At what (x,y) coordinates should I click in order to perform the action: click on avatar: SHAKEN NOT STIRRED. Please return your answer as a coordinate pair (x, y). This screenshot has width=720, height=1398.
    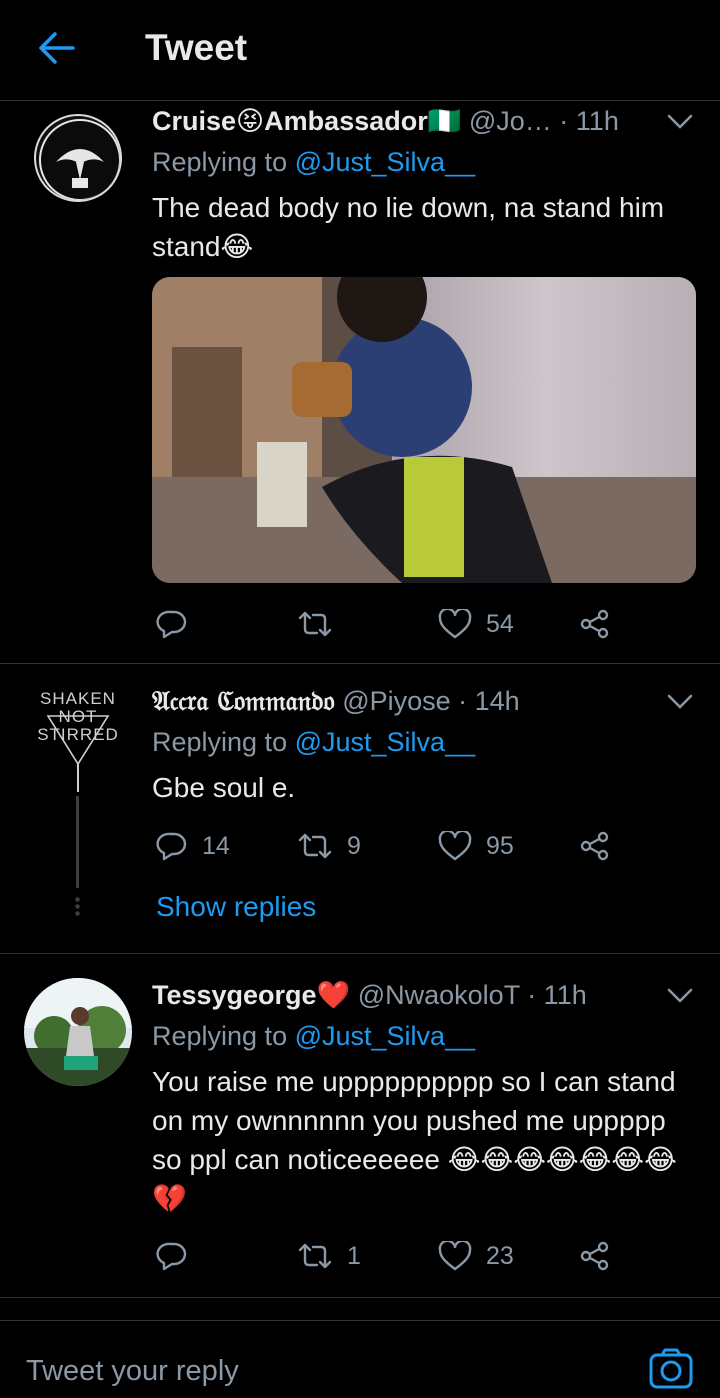
    Looking at the image, I should click on (78, 739).